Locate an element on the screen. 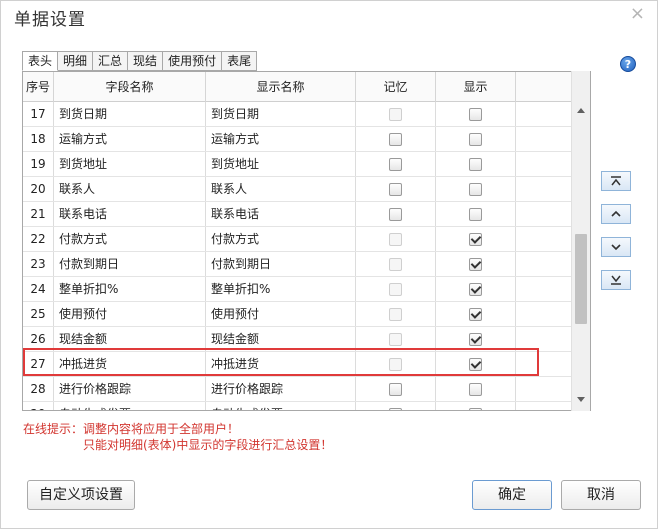  table-row: 24 整单折扣% 整单折扣% is located at coordinates (299, 289).